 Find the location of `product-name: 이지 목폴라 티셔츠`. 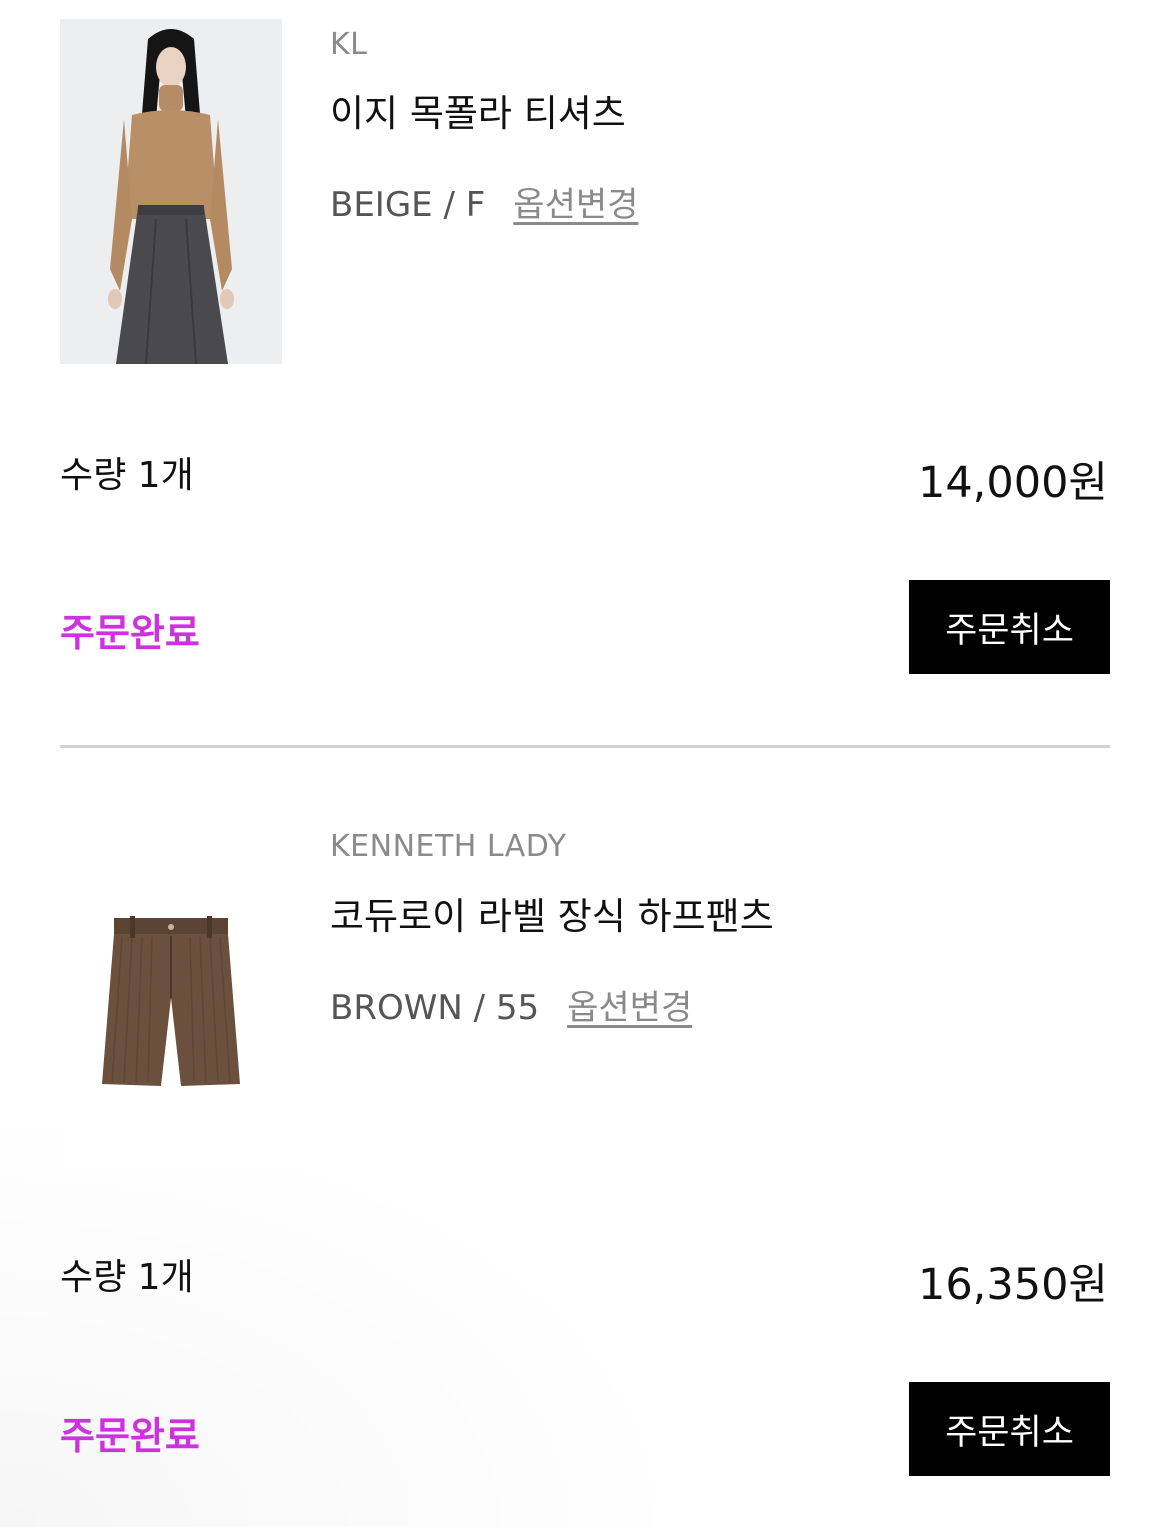

product-name: 이지 목폴라 티셔츠 is located at coordinates (478, 110).